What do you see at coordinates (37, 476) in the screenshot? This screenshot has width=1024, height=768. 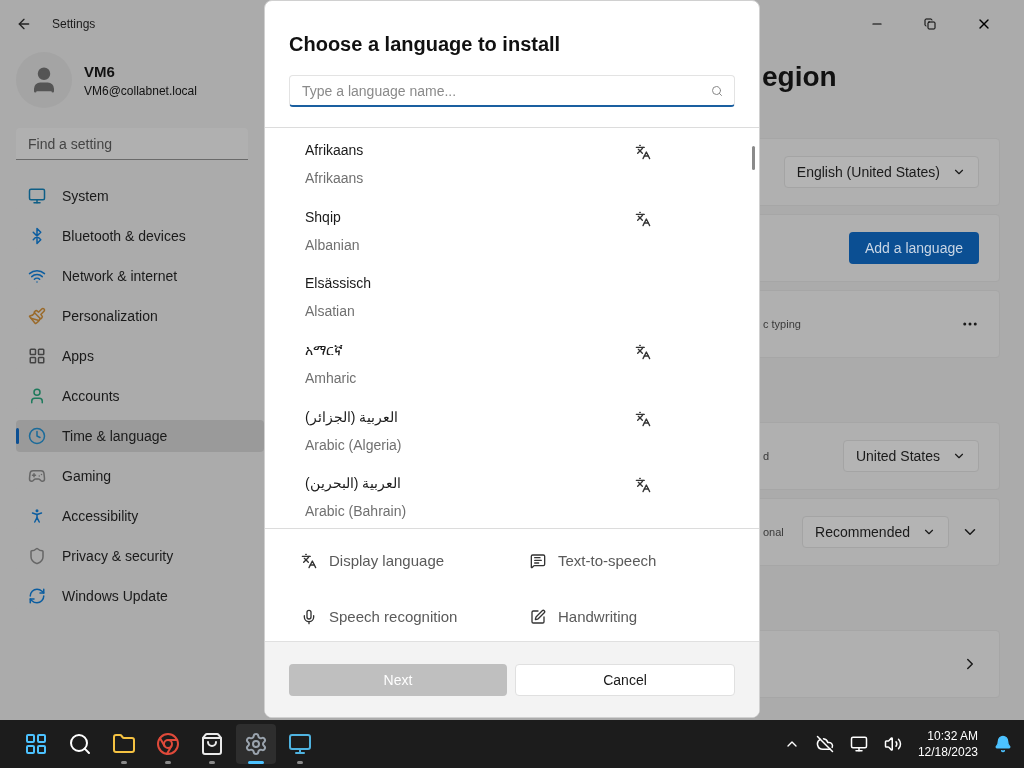 I see `gamepad-icon` at bounding box center [37, 476].